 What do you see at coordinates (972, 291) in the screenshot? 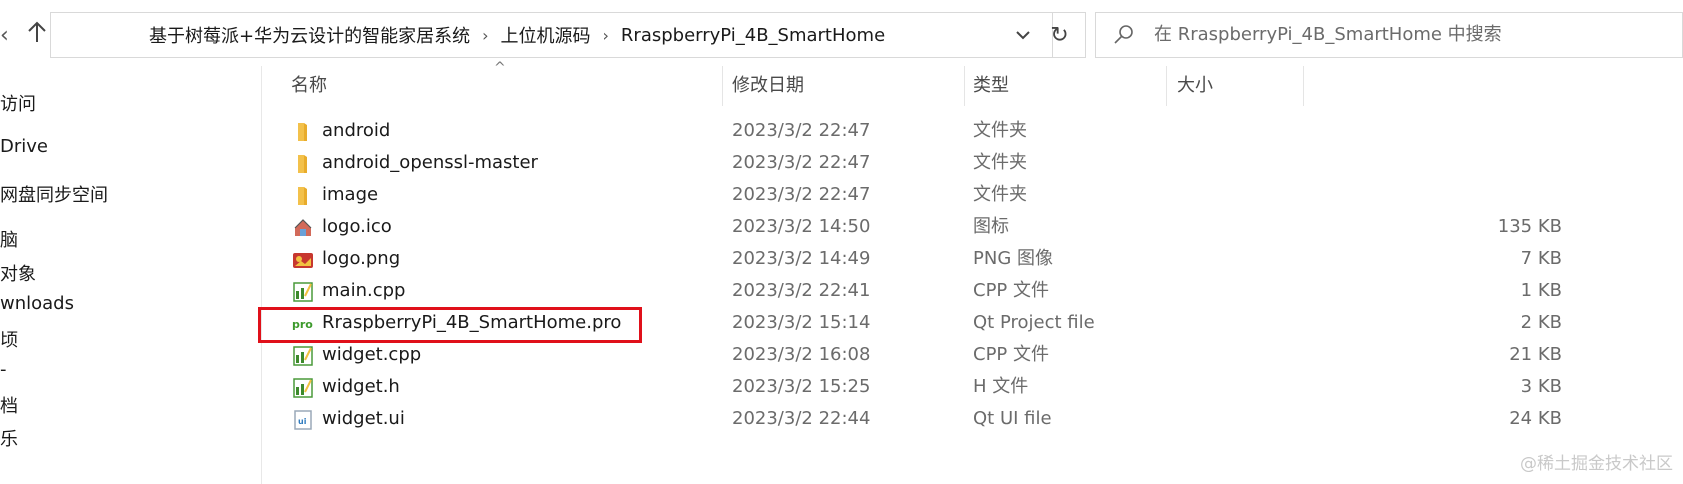
I see `file-row: main.cpp 2023/3/2 22:41 CPP 文件 1 KB` at bounding box center [972, 291].